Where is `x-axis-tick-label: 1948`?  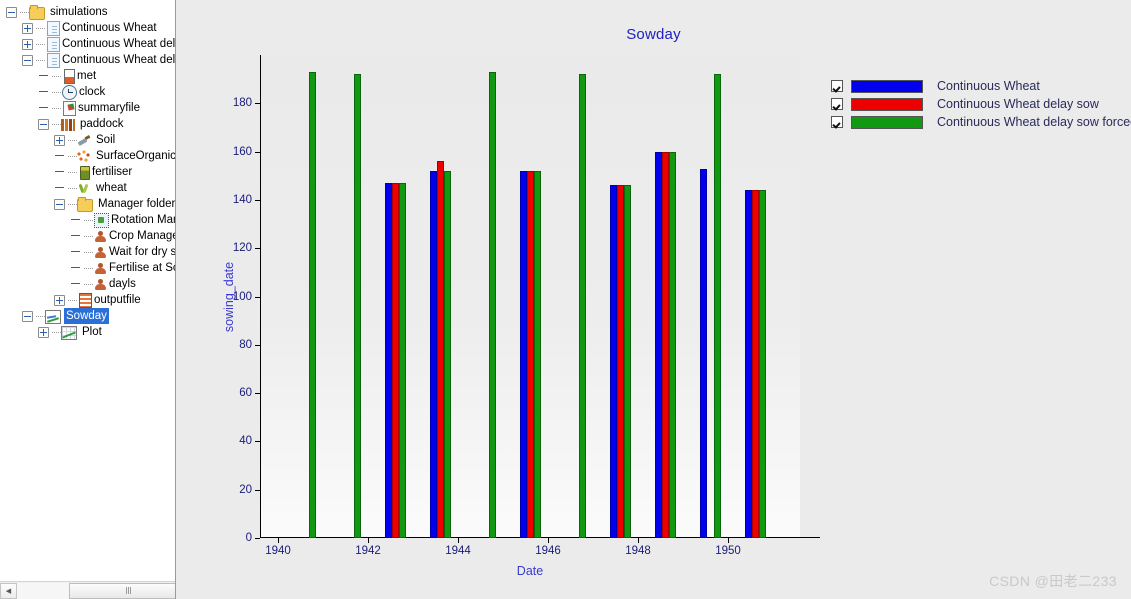 x-axis-tick-label: 1948 is located at coordinates (638, 551).